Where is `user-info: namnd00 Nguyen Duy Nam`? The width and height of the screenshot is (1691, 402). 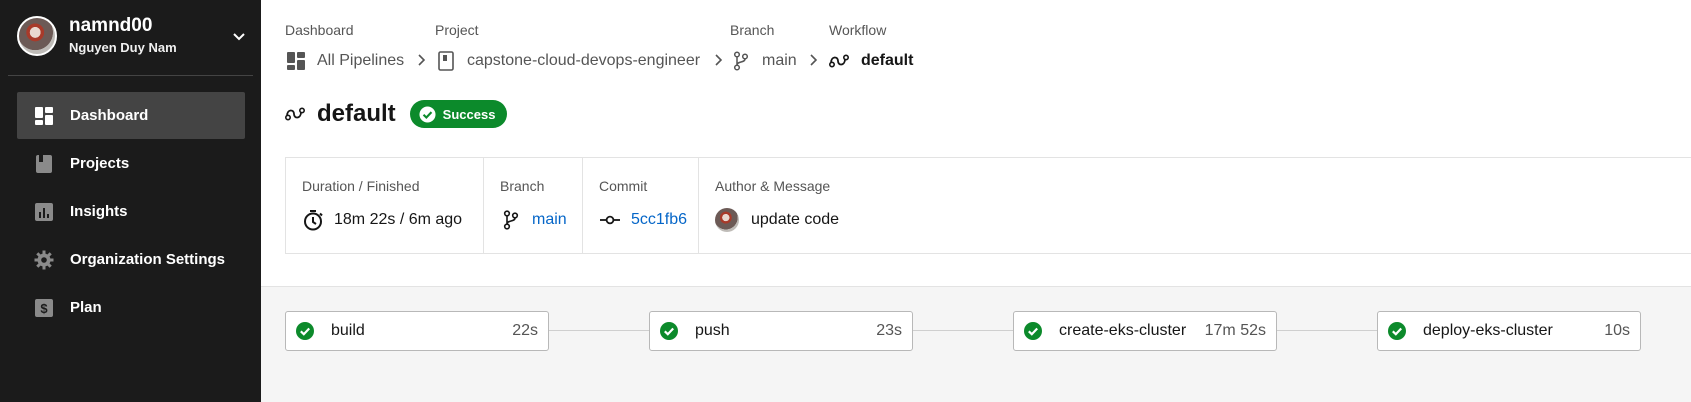
user-info: namnd00 Nguyen Duy Nam is located at coordinates (123, 36).